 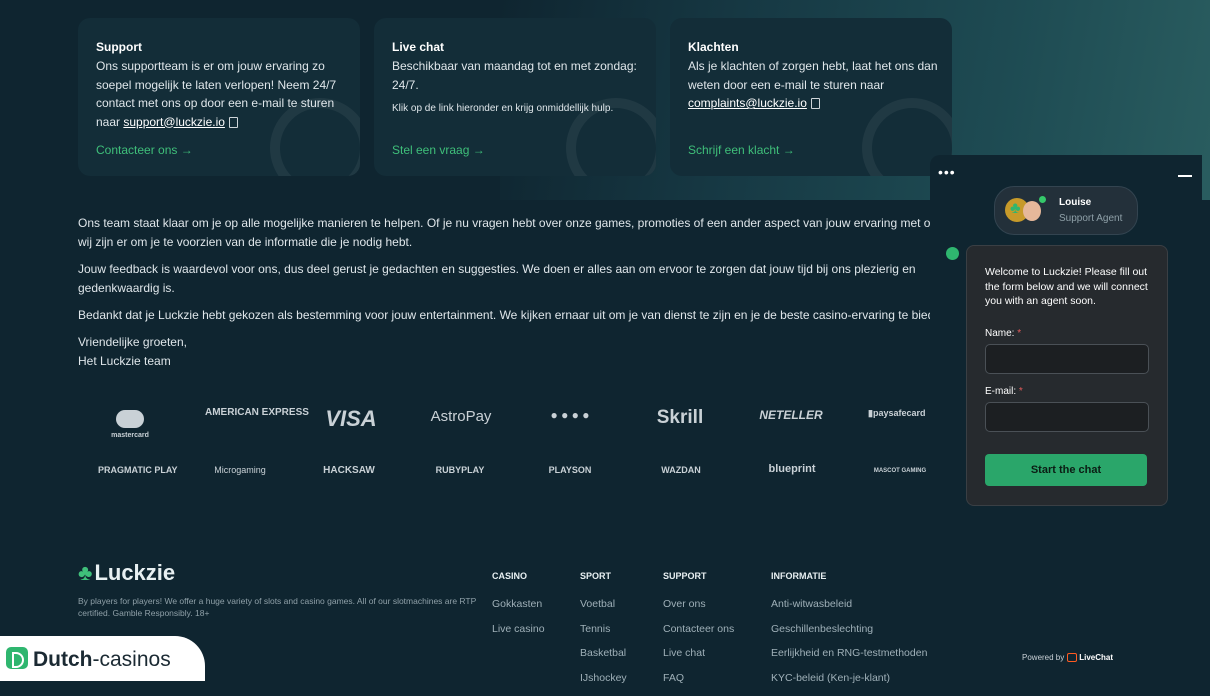 I want to click on paysafecard-logo: ▮paysafecard, so click(x=899, y=413).